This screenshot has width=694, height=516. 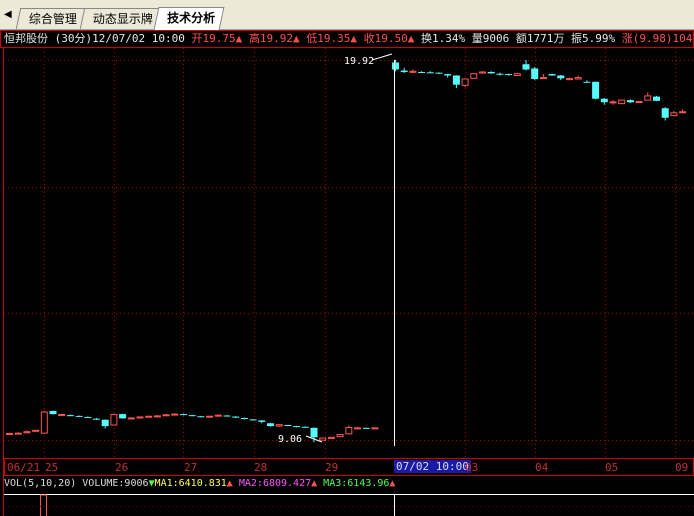 What do you see at coordinates (270, 38) in the screenshot?
I see `high-price: 高19.92` at bounding box center [270, 38].